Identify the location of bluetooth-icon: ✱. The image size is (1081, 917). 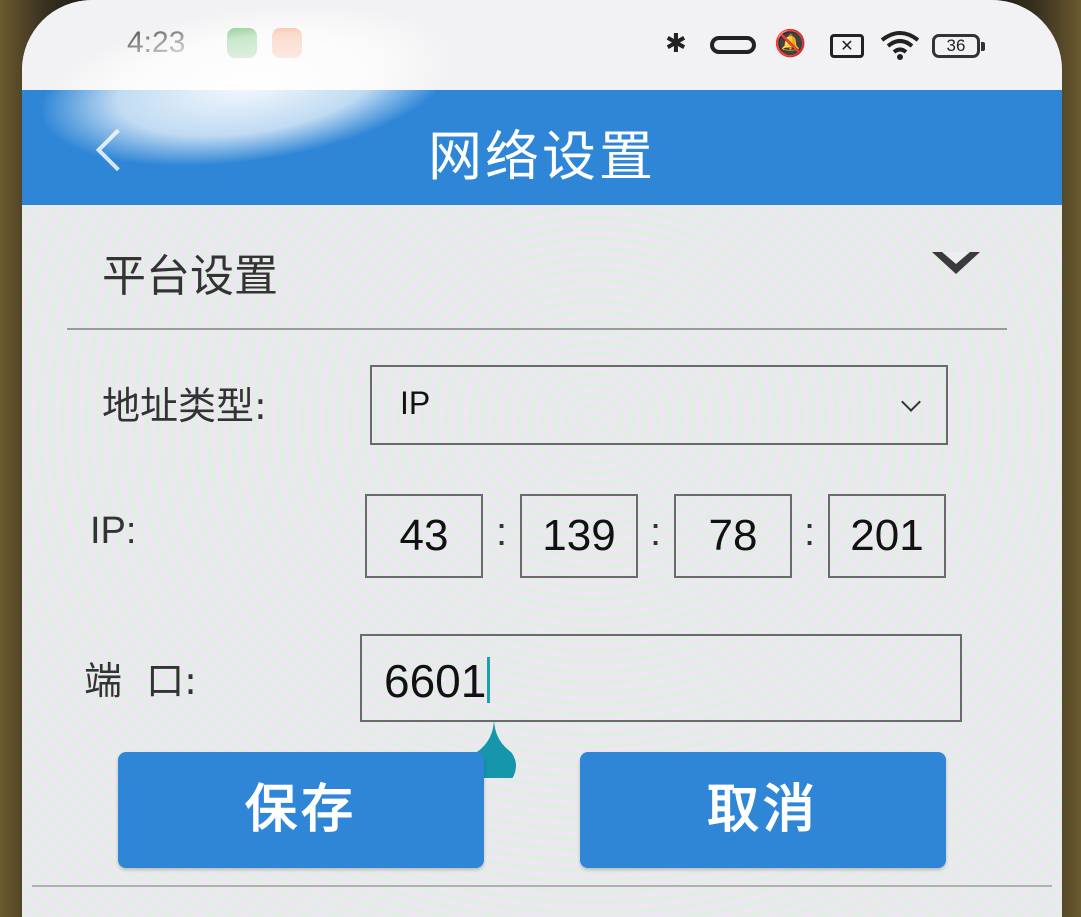
(676, 44).